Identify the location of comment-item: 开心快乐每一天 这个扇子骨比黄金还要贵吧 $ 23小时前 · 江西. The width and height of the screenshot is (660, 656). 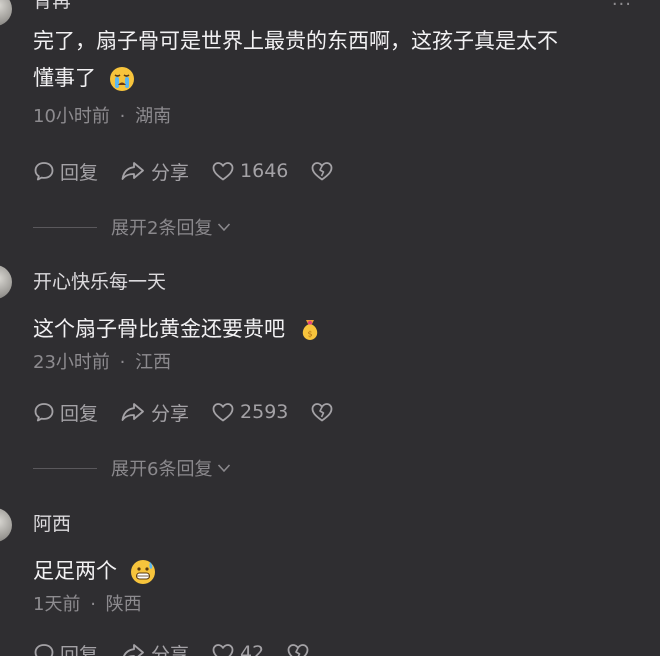
(336, 322).